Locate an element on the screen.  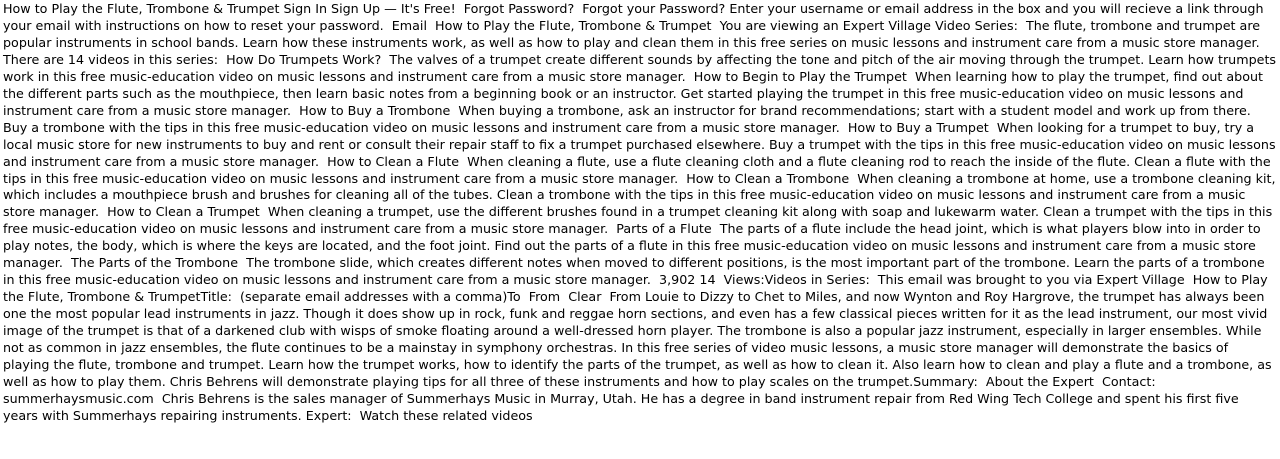
email-label: Email is located at coordinates (409, 25).